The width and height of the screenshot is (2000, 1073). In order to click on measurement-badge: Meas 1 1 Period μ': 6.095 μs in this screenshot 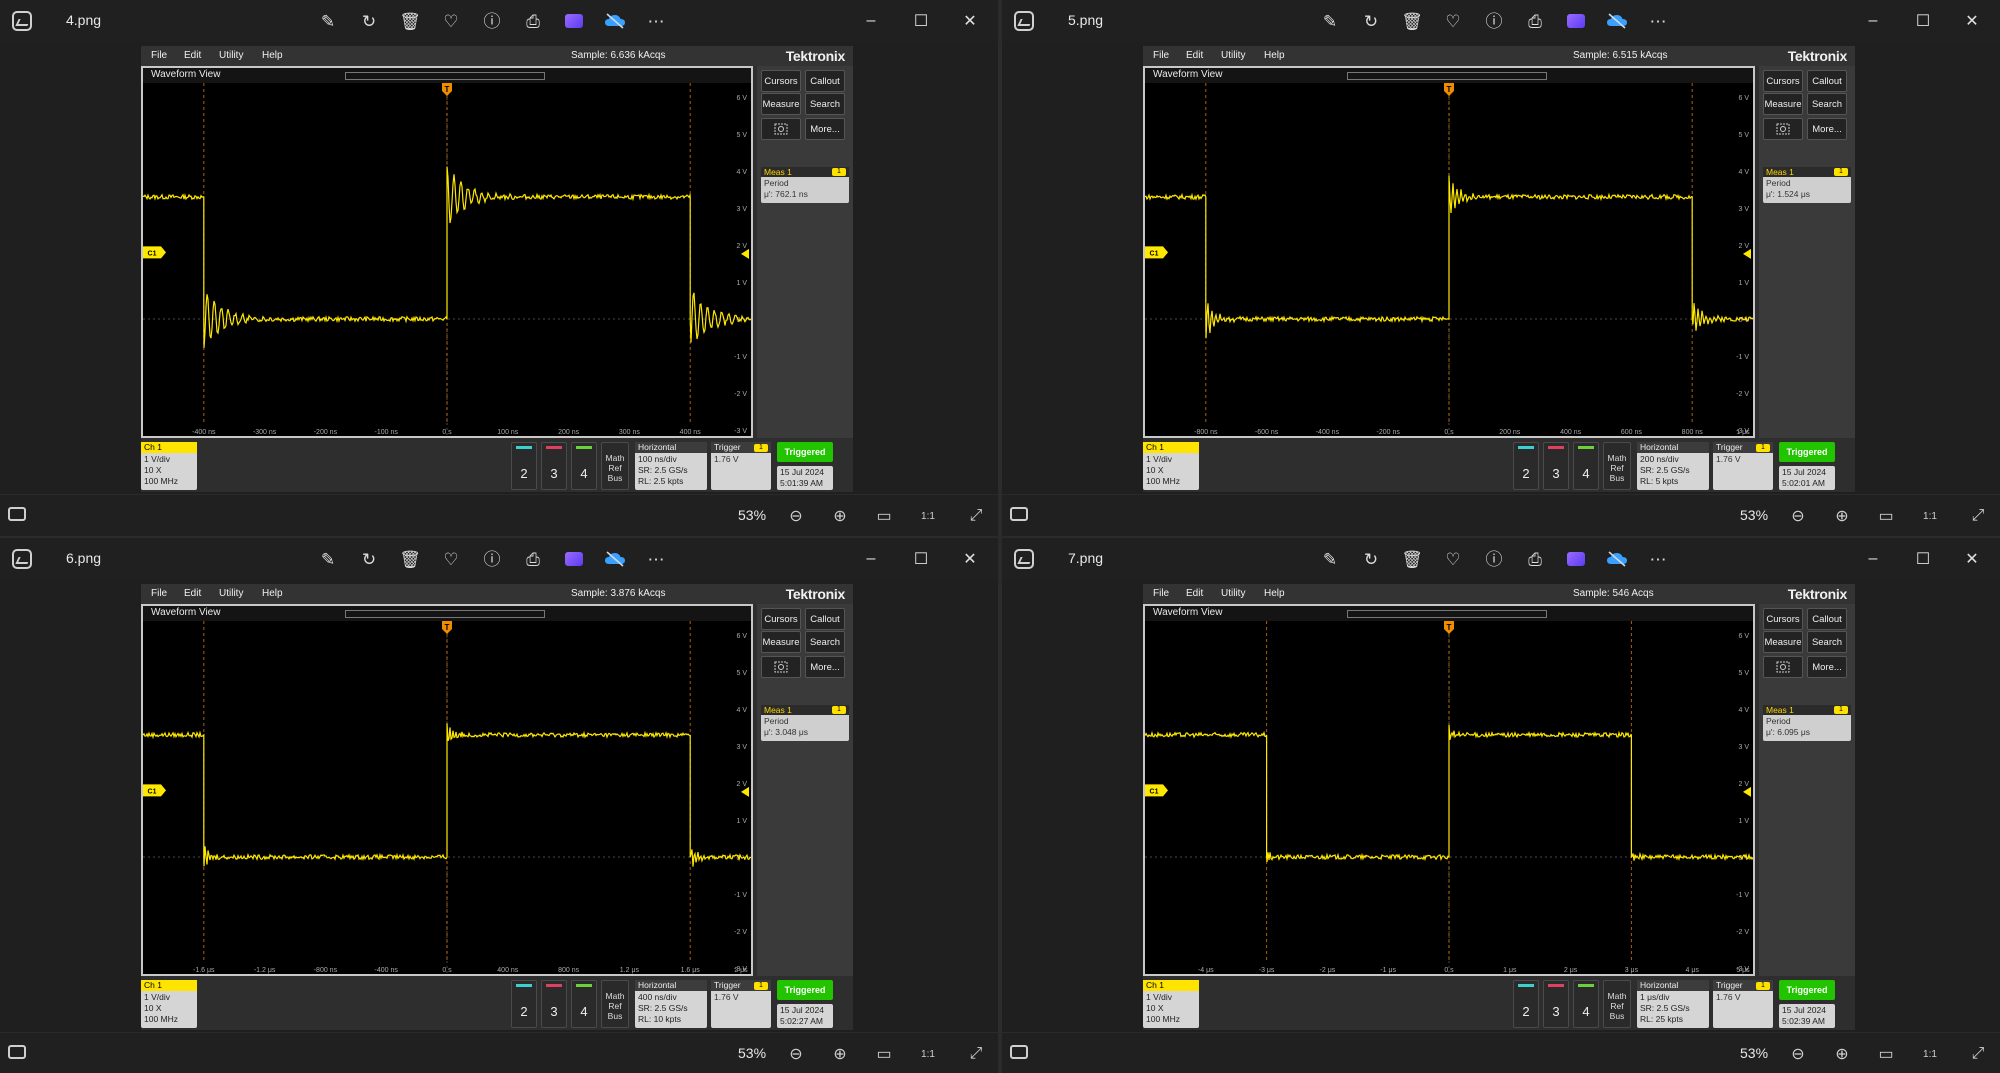, I will do `click(1807, 723)`.